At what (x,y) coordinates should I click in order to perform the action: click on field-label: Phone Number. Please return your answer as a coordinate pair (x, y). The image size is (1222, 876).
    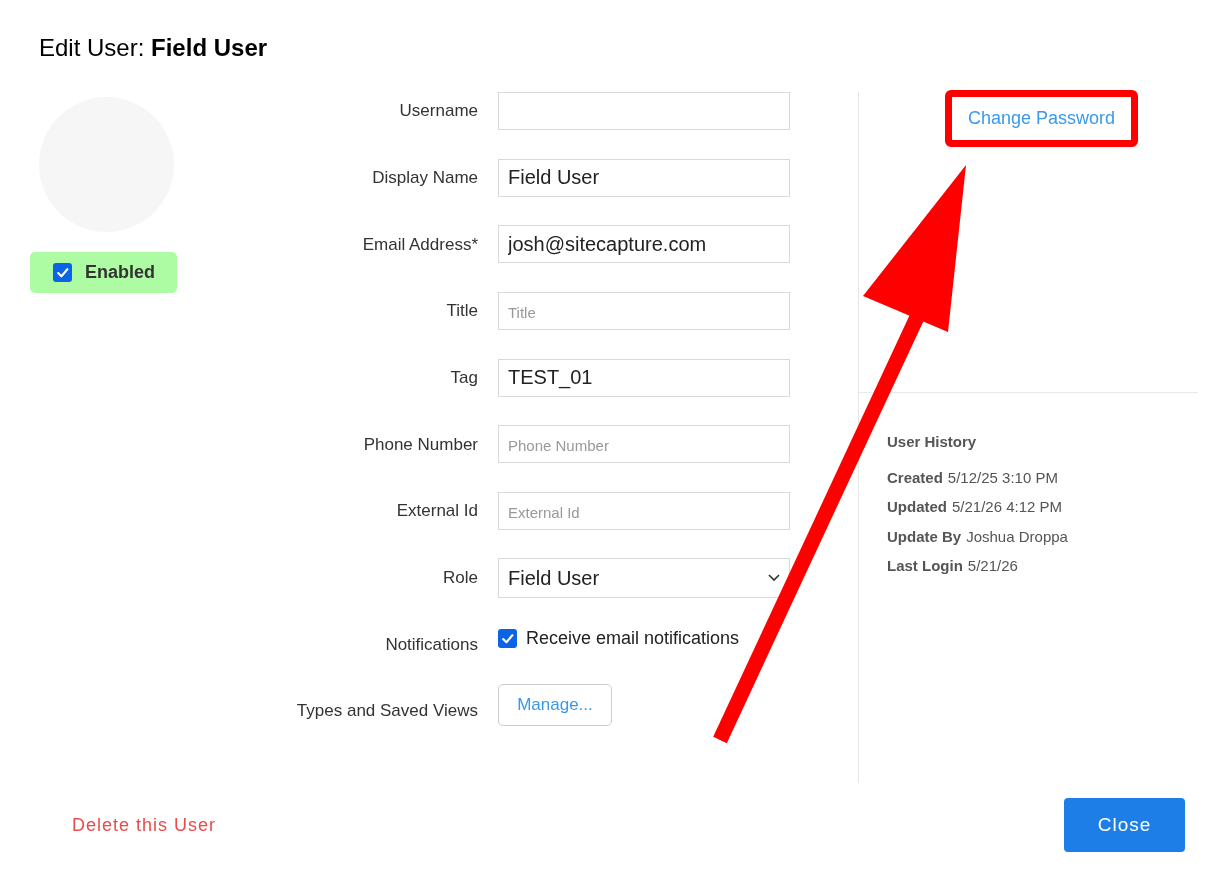
    Looking at the image, I should click on (420, 444).